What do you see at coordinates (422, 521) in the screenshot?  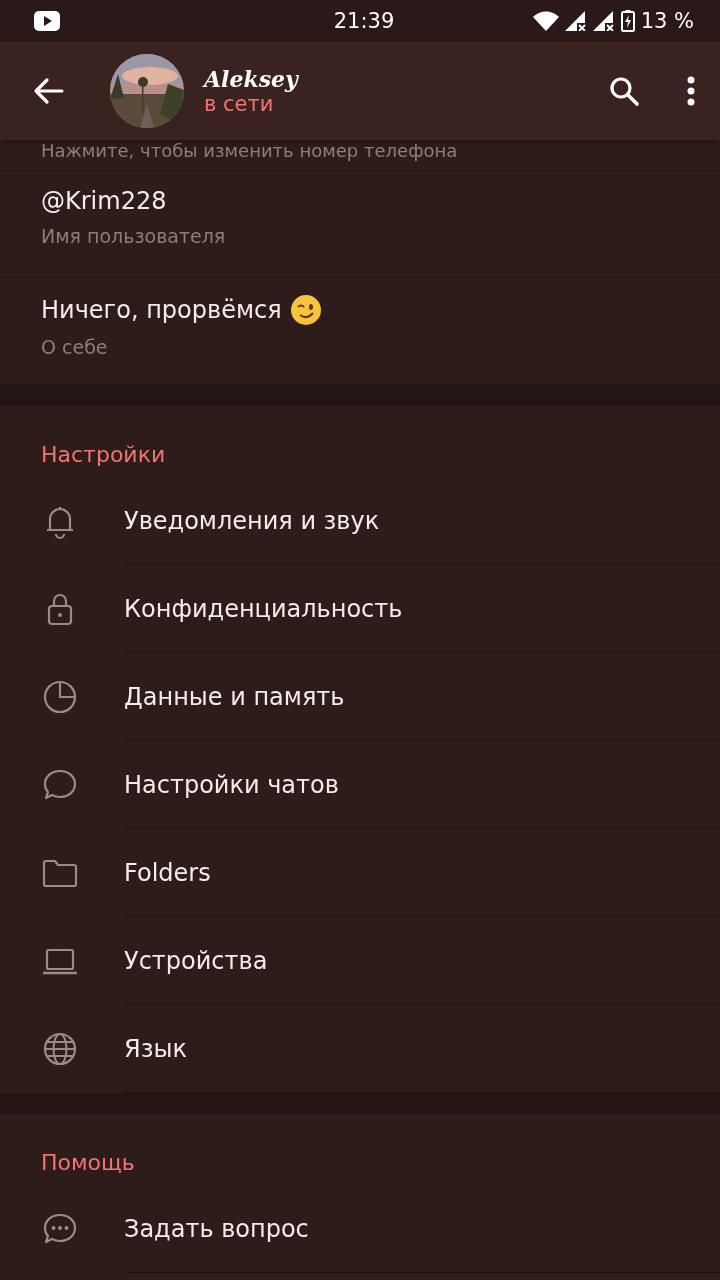 I see `settings-item: Уведомления и звук` at bounding box center [422, 521].